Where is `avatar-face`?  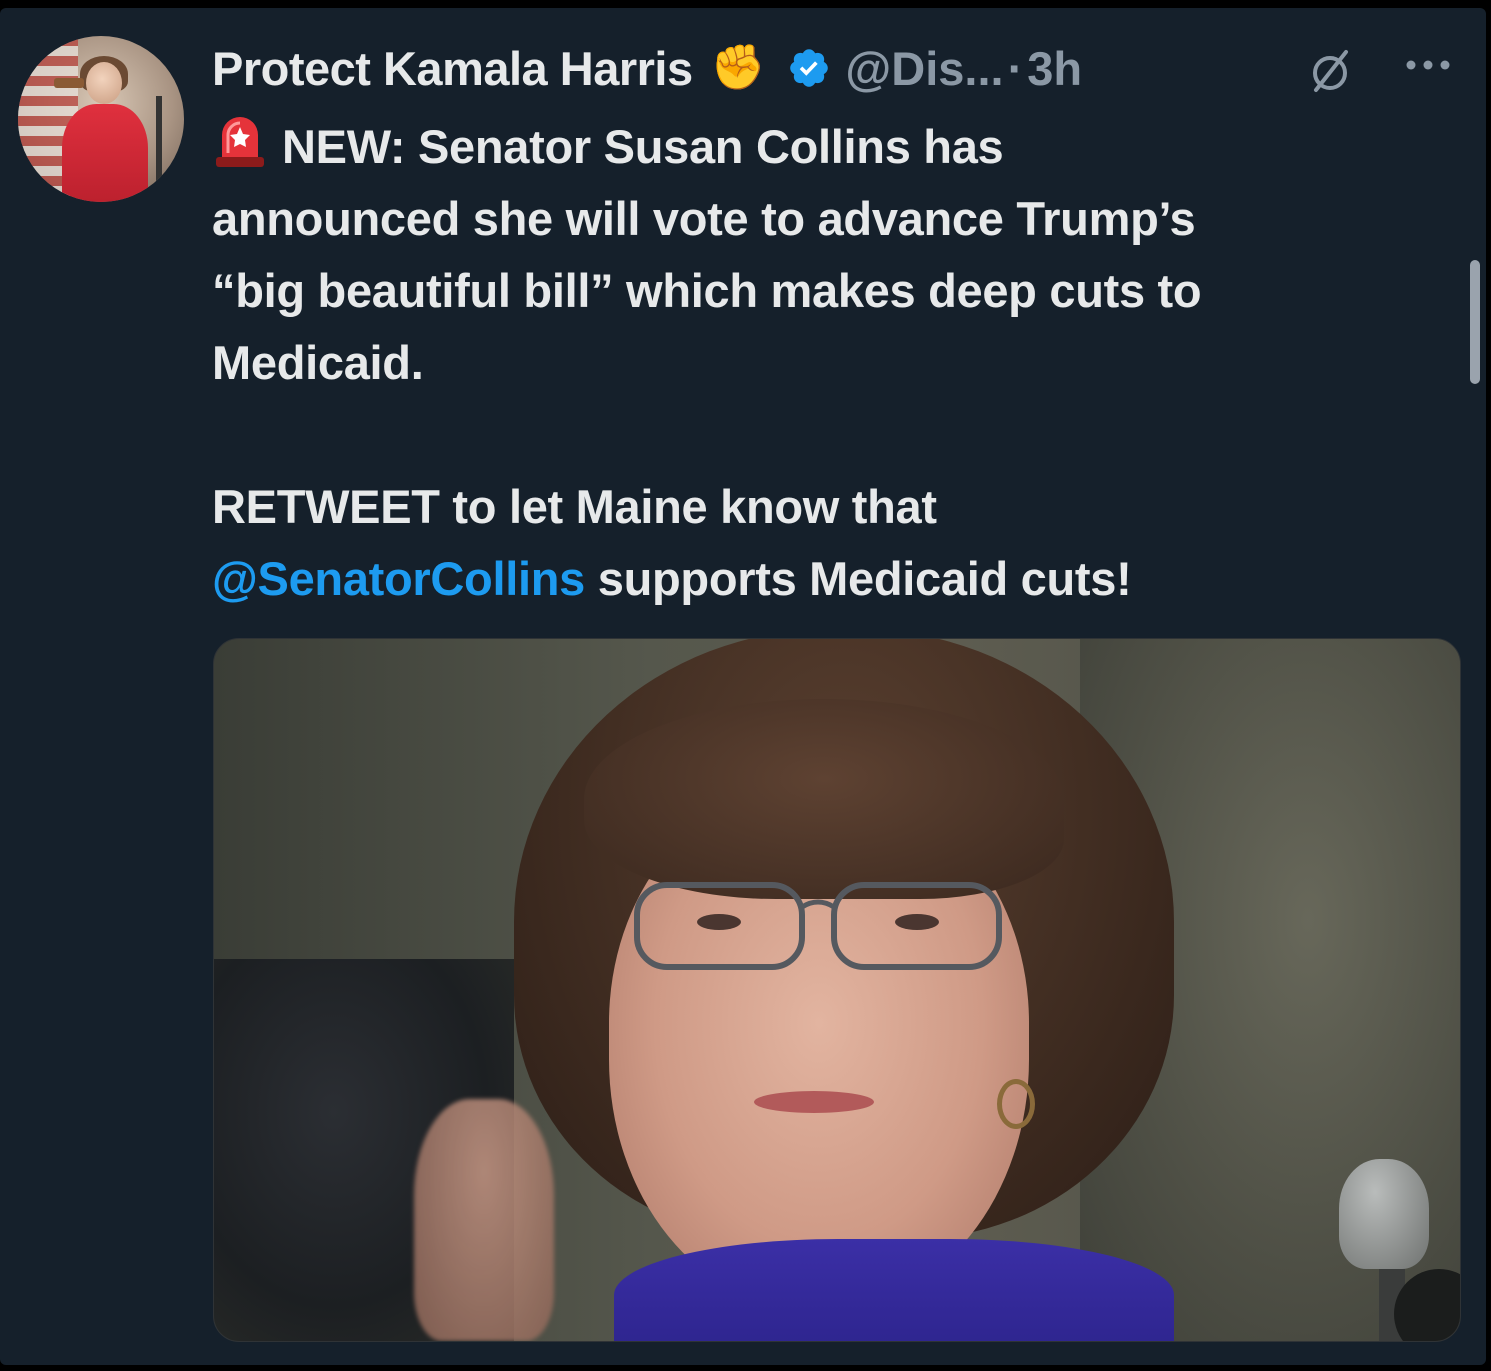 avatar-face is located at coordinates (104, 83).